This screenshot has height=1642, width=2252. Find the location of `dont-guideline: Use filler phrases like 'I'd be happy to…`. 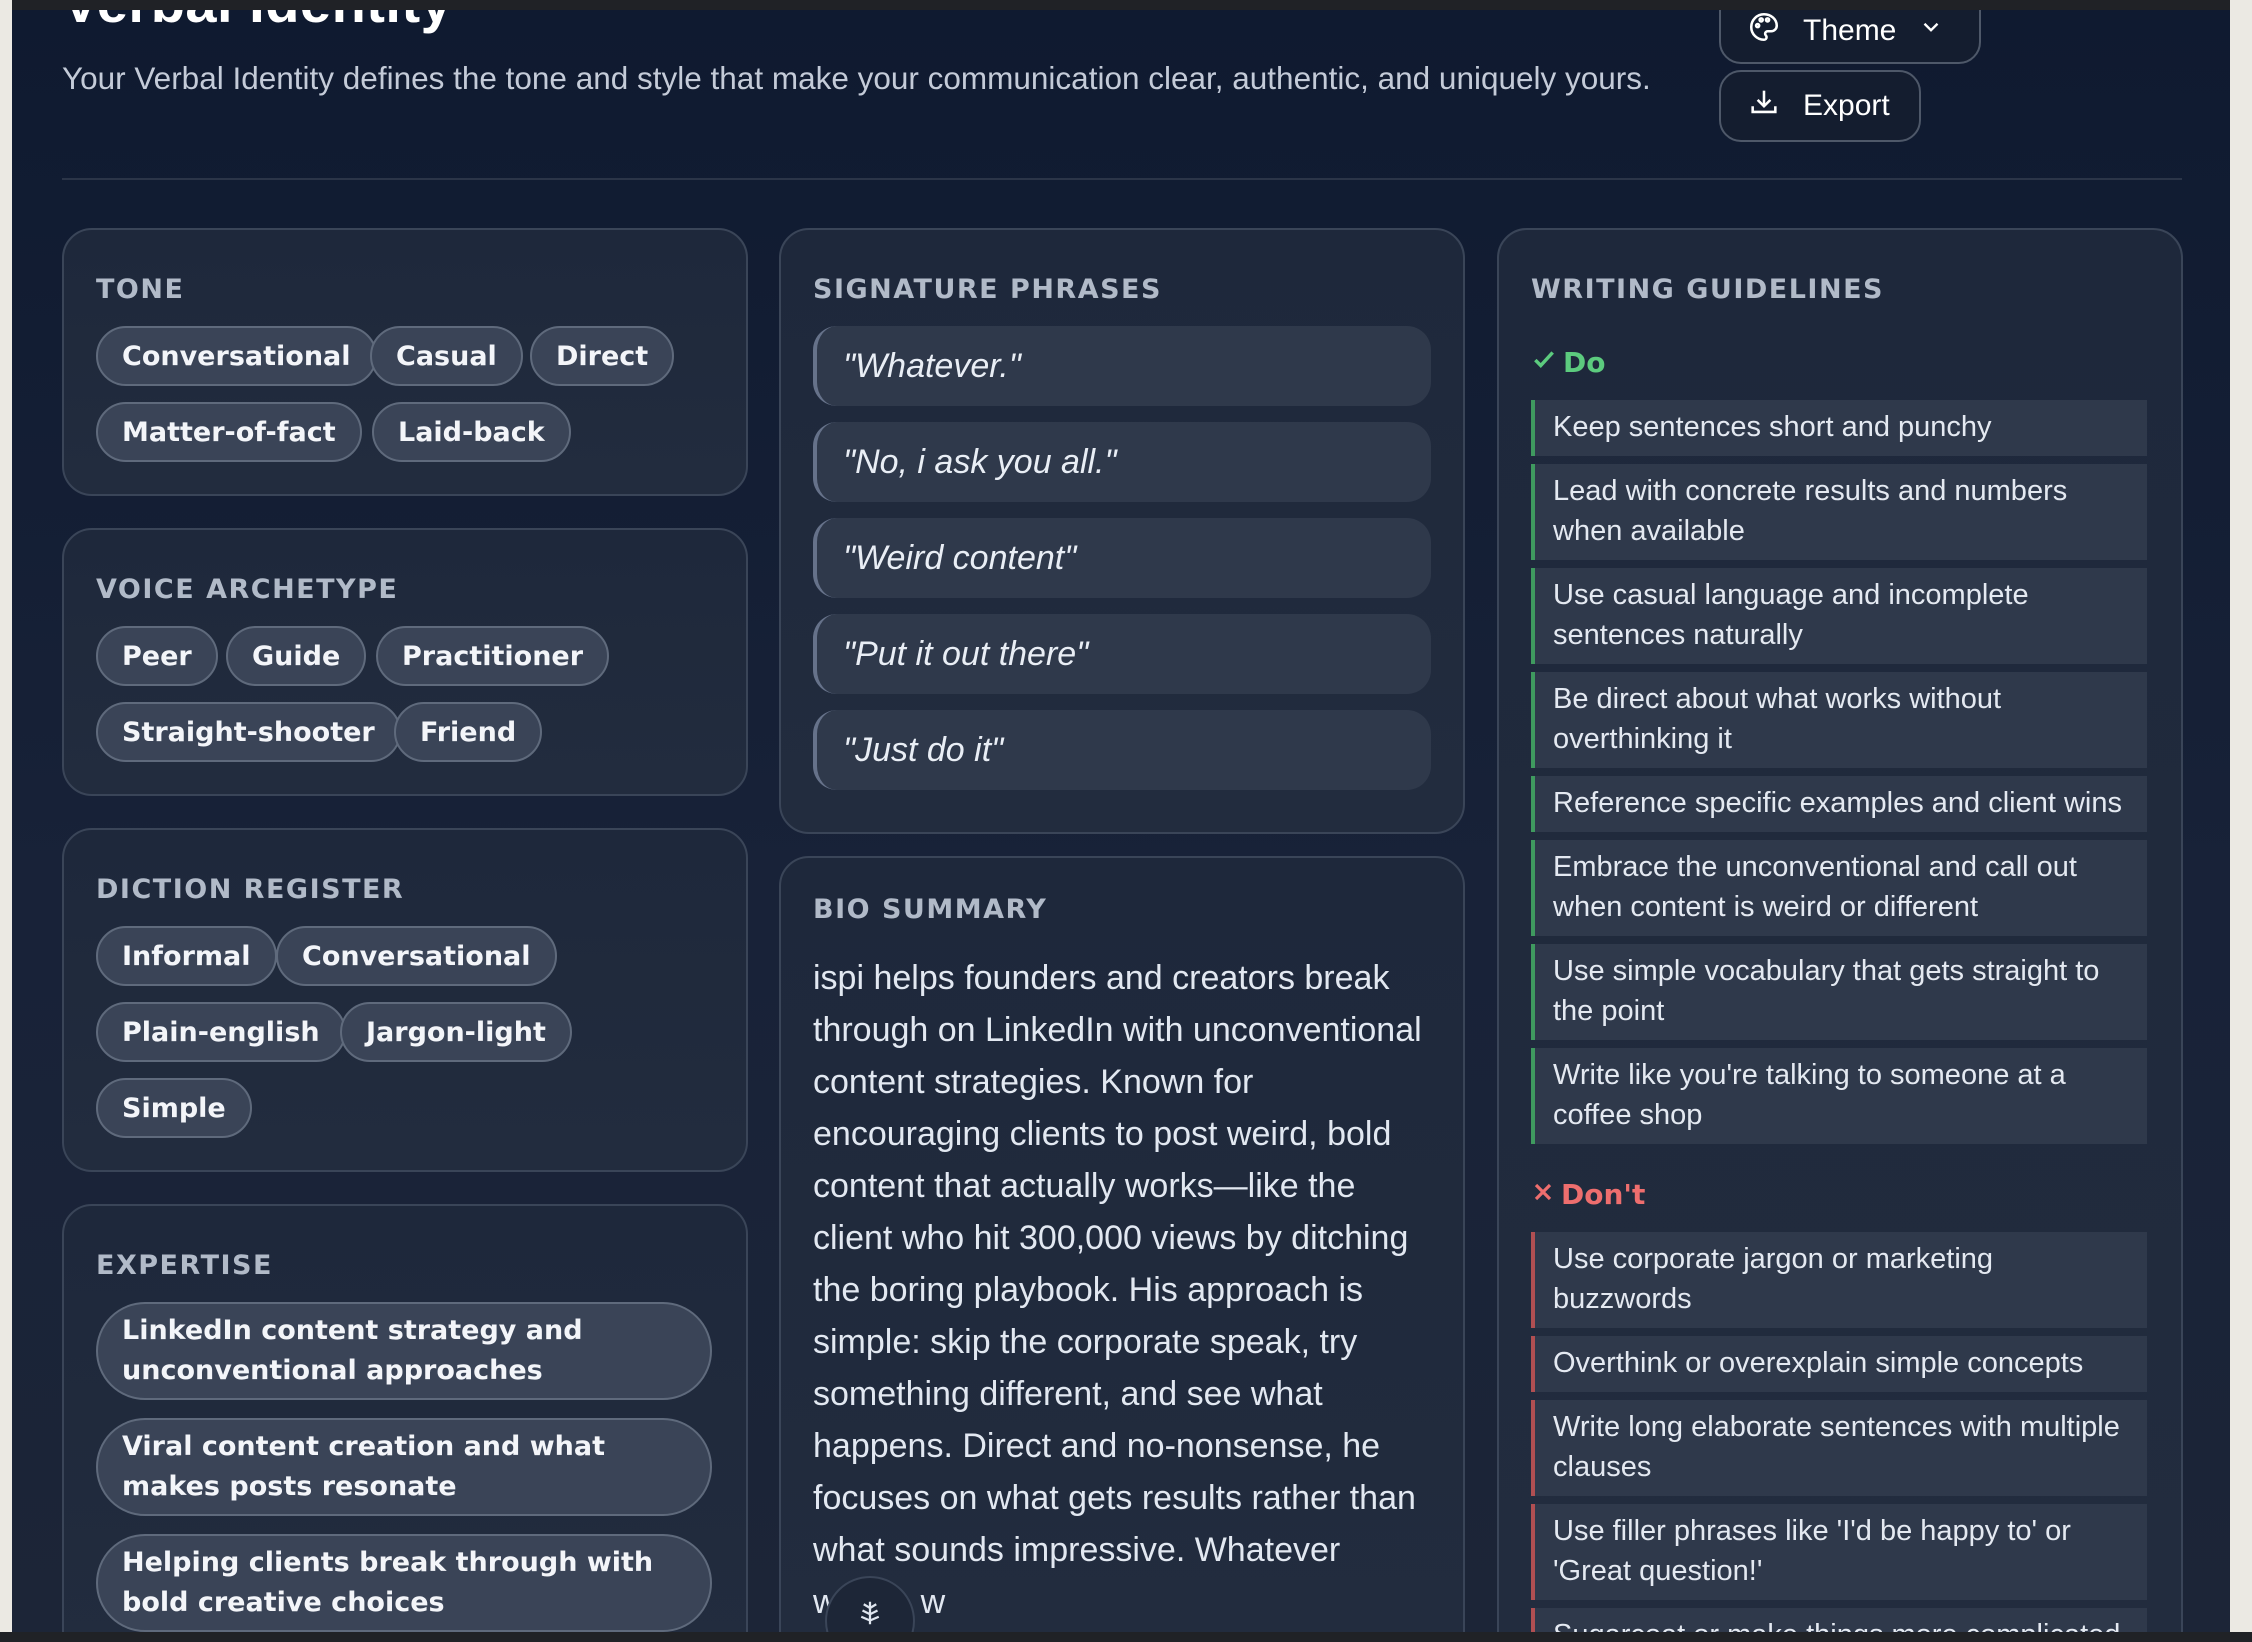

dont-guideline: Use filler phrases like 'I'd be happy to… is located at coordinates (1839, 1552).